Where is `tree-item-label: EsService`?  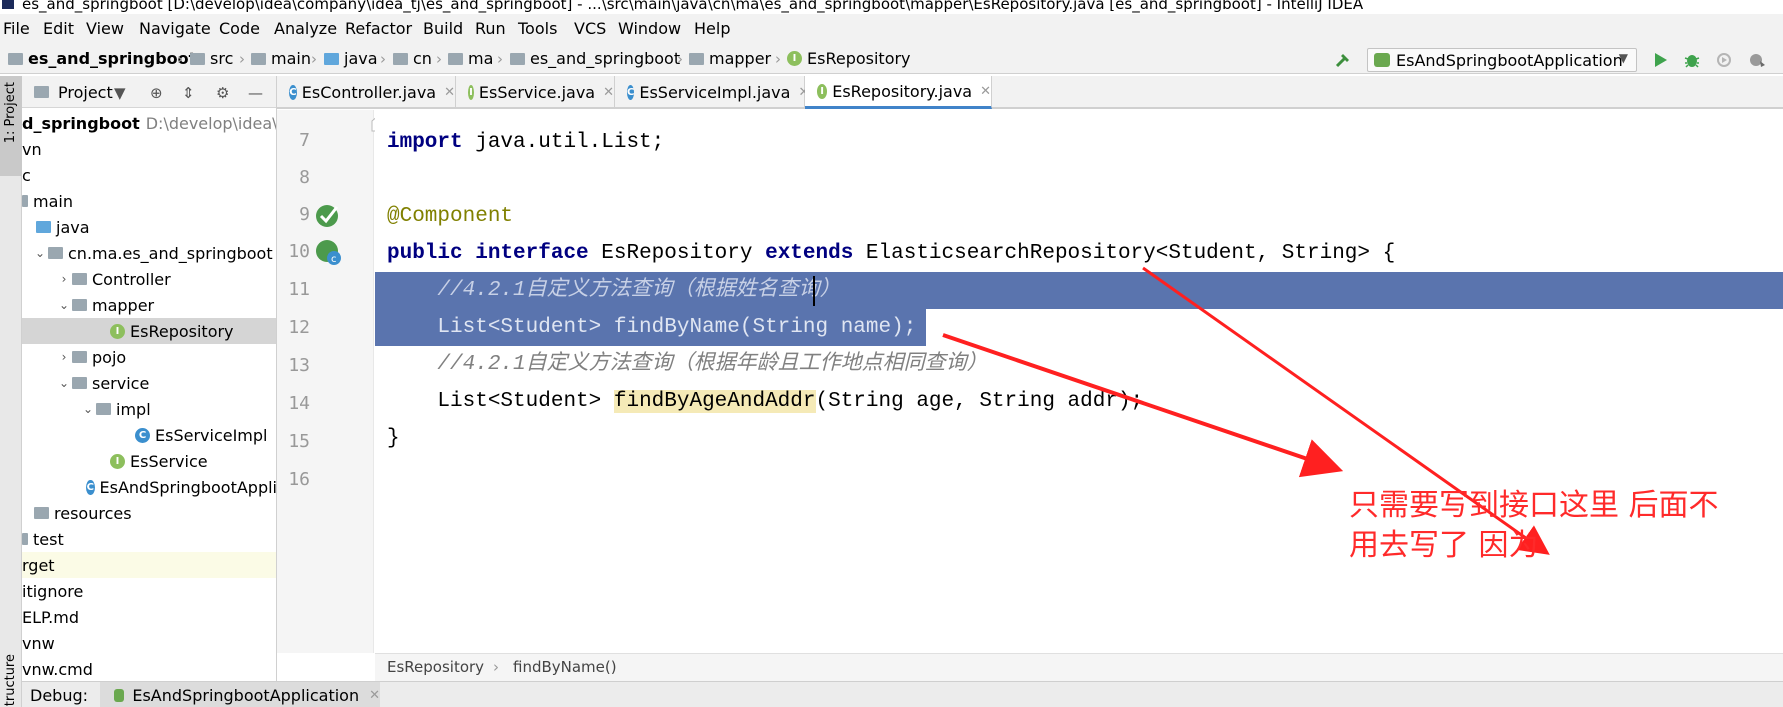 tree-item-label: EsService is located at coordinates (169, 461).